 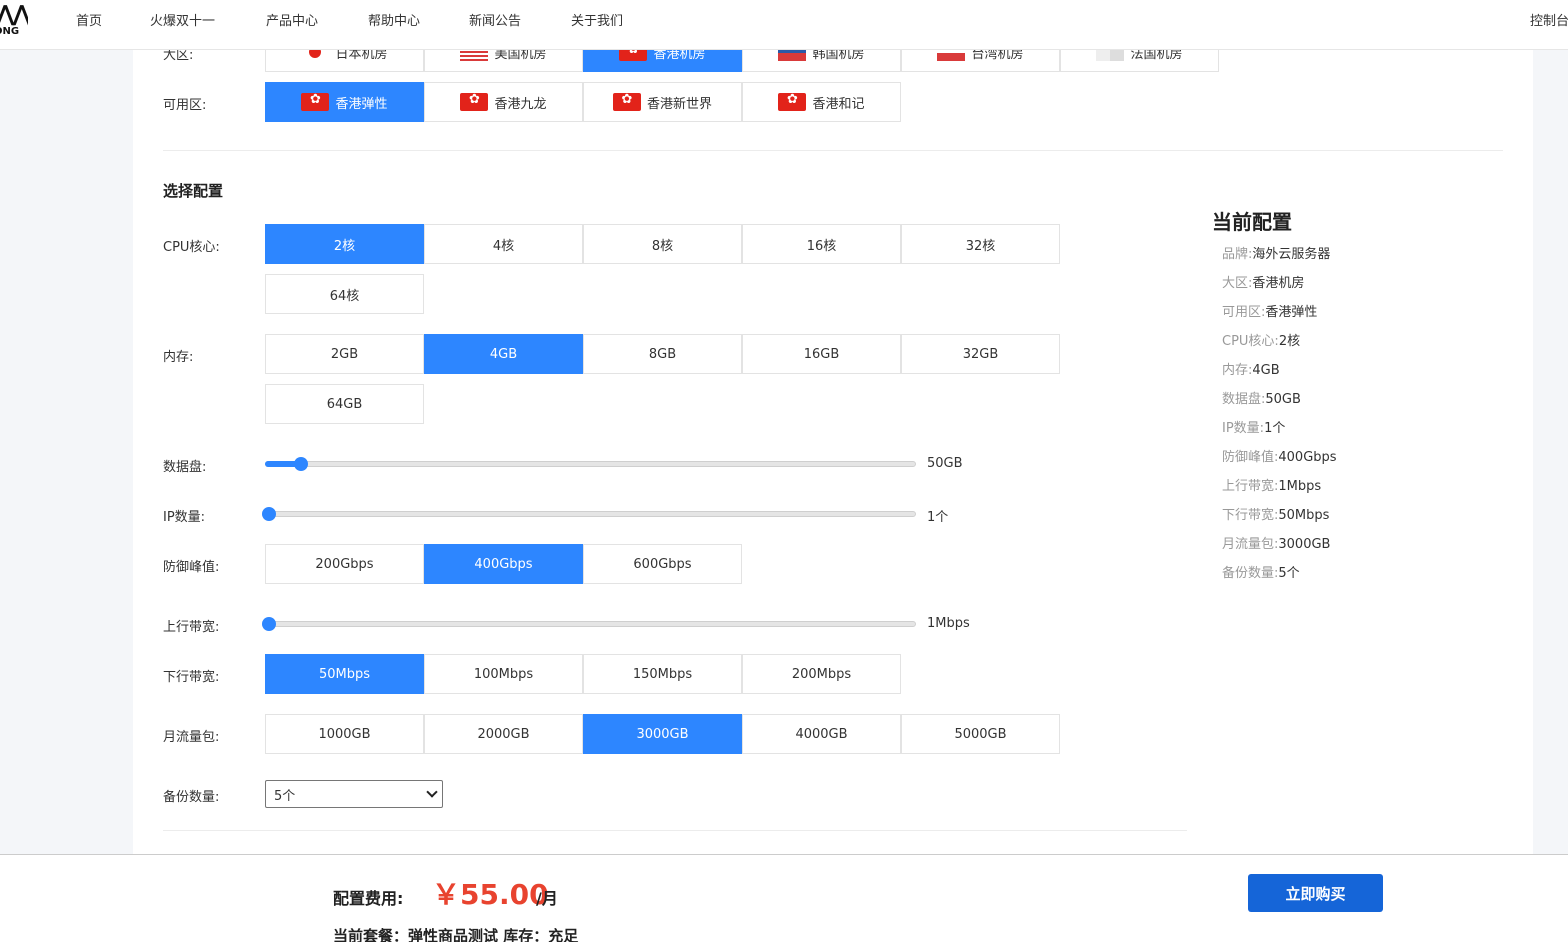 I want to click on summary-key: 月流量包:, so click(x=1250, y=544).